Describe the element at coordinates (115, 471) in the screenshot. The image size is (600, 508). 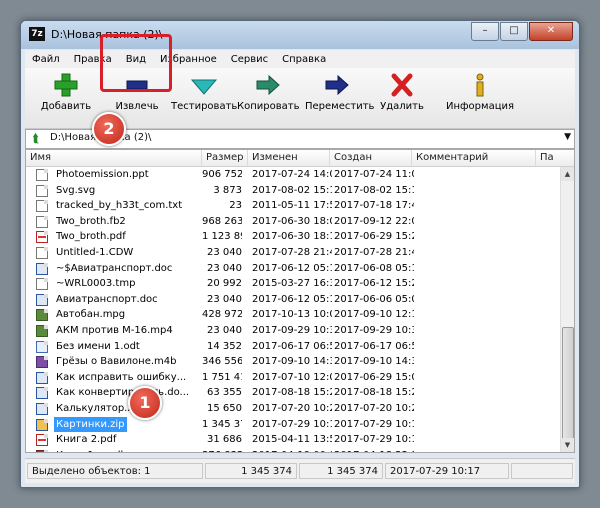
I see `status-selected: Выделено объектов: 1` at that location.